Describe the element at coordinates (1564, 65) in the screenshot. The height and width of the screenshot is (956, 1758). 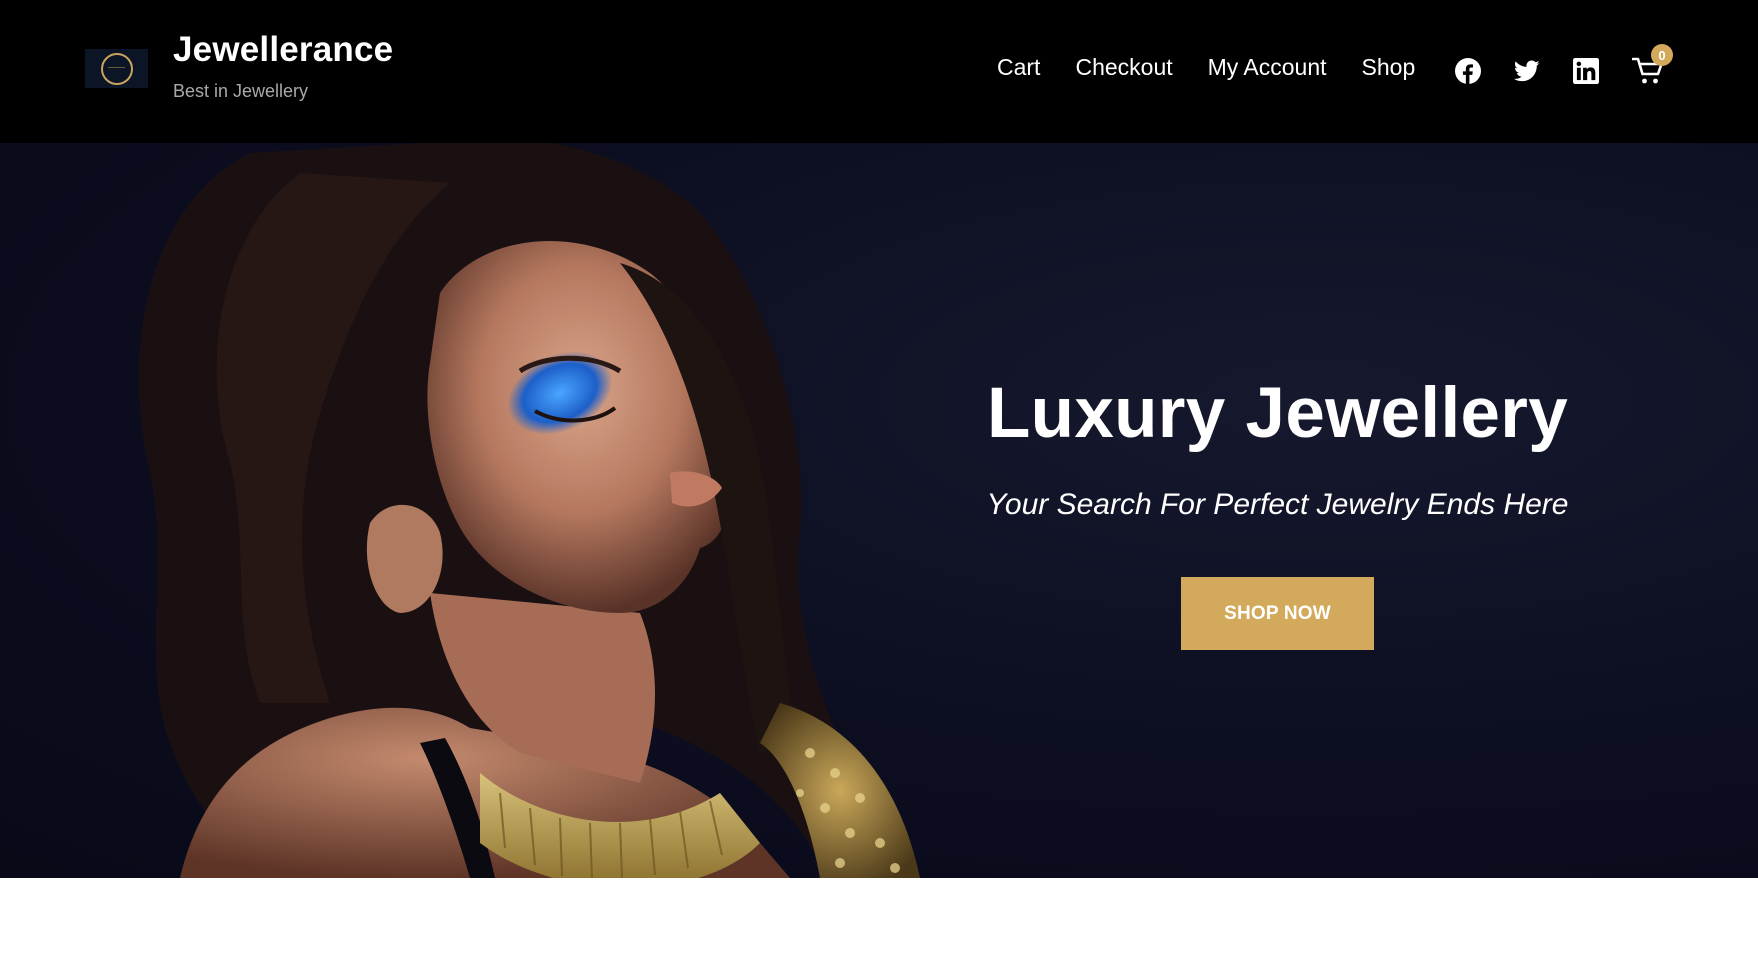
I see `social-links: 0` at that location.